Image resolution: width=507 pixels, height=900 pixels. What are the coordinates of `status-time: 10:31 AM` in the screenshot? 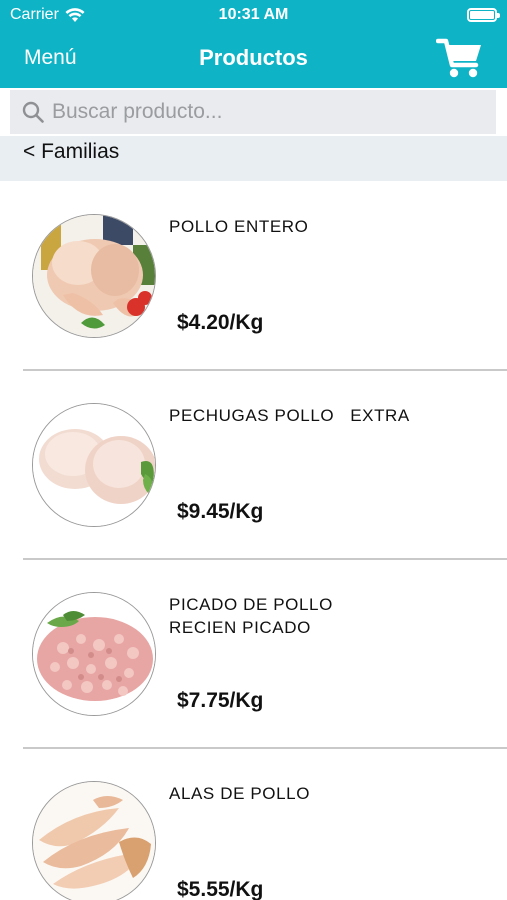 It's located at (253, 14).